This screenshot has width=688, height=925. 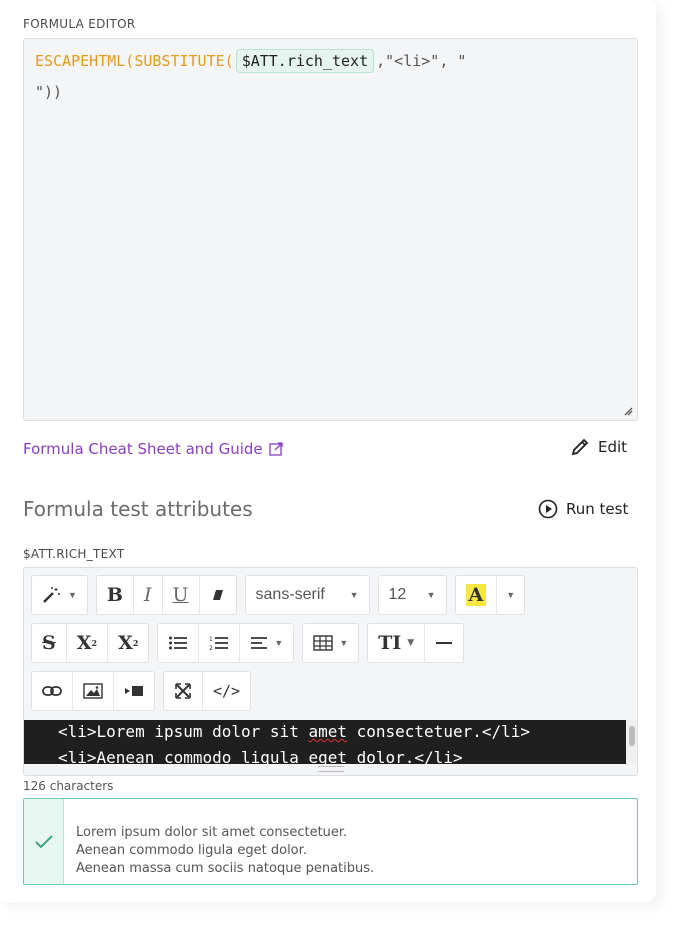 I want to click on toolbar-row-2: S X2 X2 12 ▼ ▼ TI ▼, so click(x=248, y=643).